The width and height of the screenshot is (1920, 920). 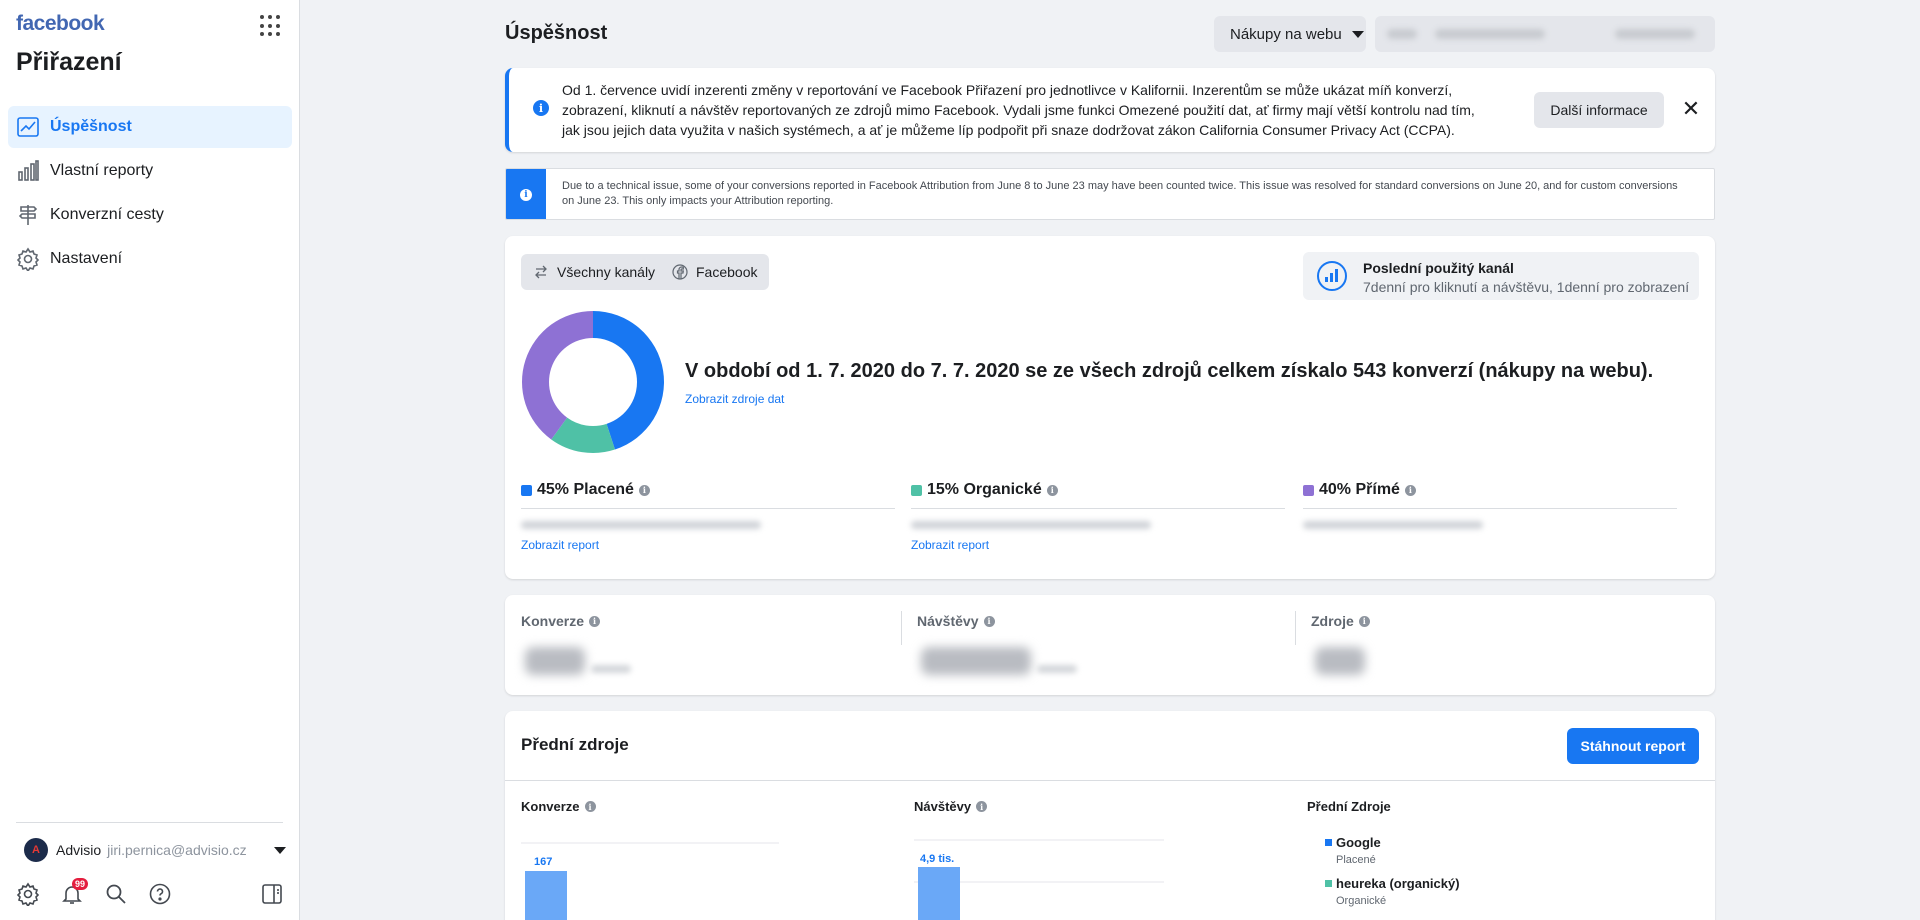 I want to click on conversion-event-select-value: Nákupy na webu, so click(x=1286, y=34).